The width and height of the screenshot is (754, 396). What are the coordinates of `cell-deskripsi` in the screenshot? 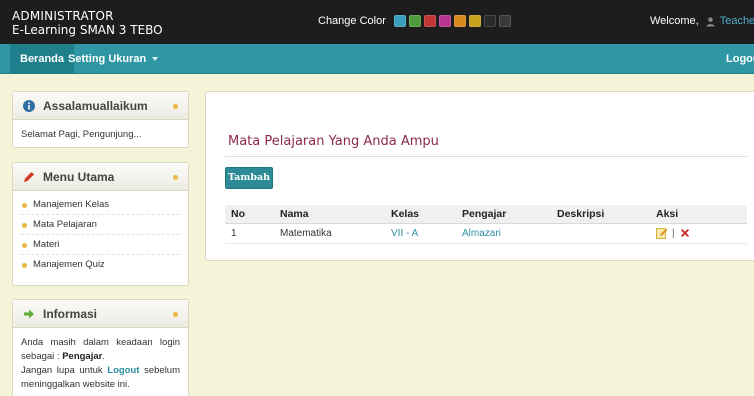 It's located at (600, 233).